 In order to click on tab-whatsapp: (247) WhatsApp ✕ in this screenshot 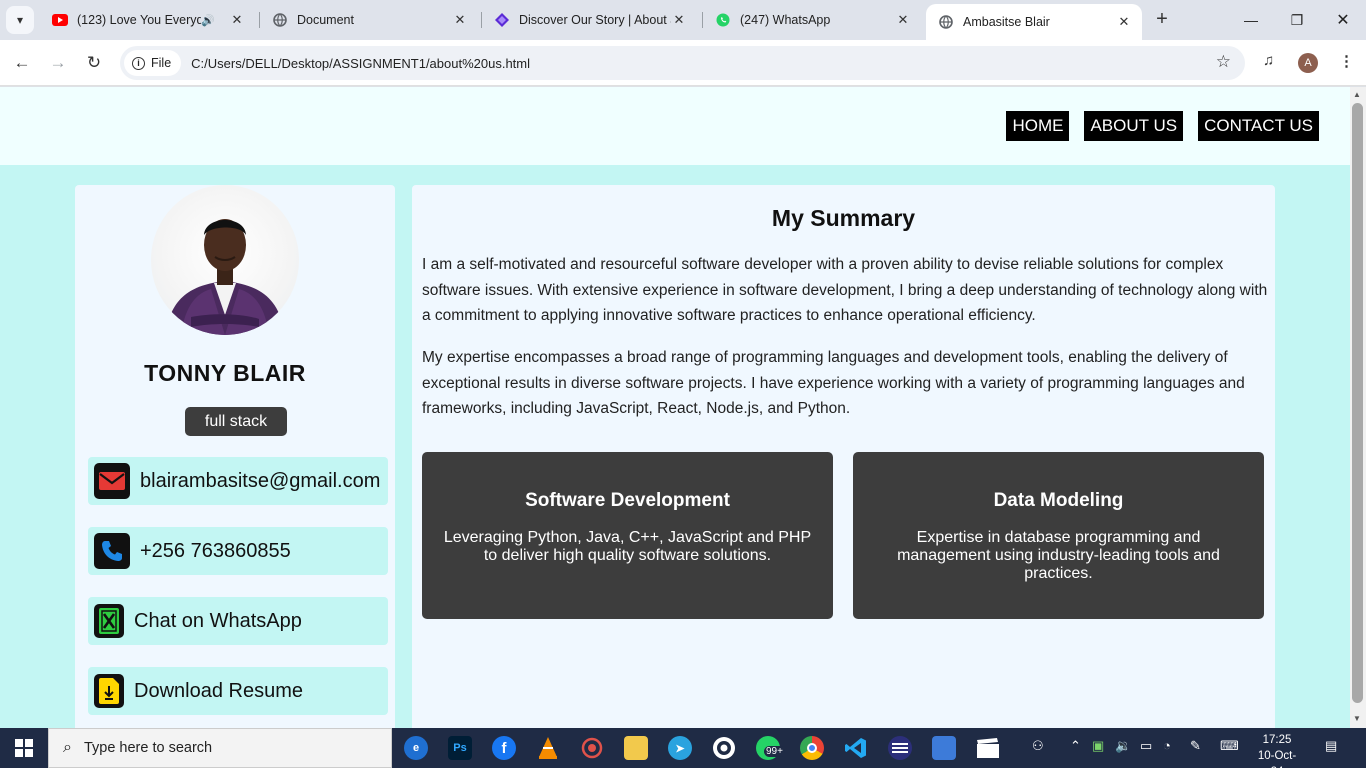, I will do `click(812, 20)`.